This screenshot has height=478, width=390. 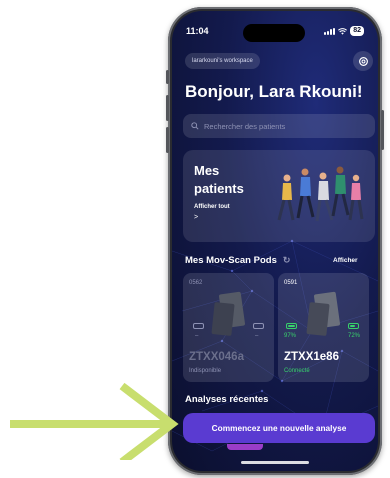 What do you see at coordinates (227, 399) in the screenshot?
I see `recent-analyses-title: Analyses récentes` at bounding box center [227, 399].